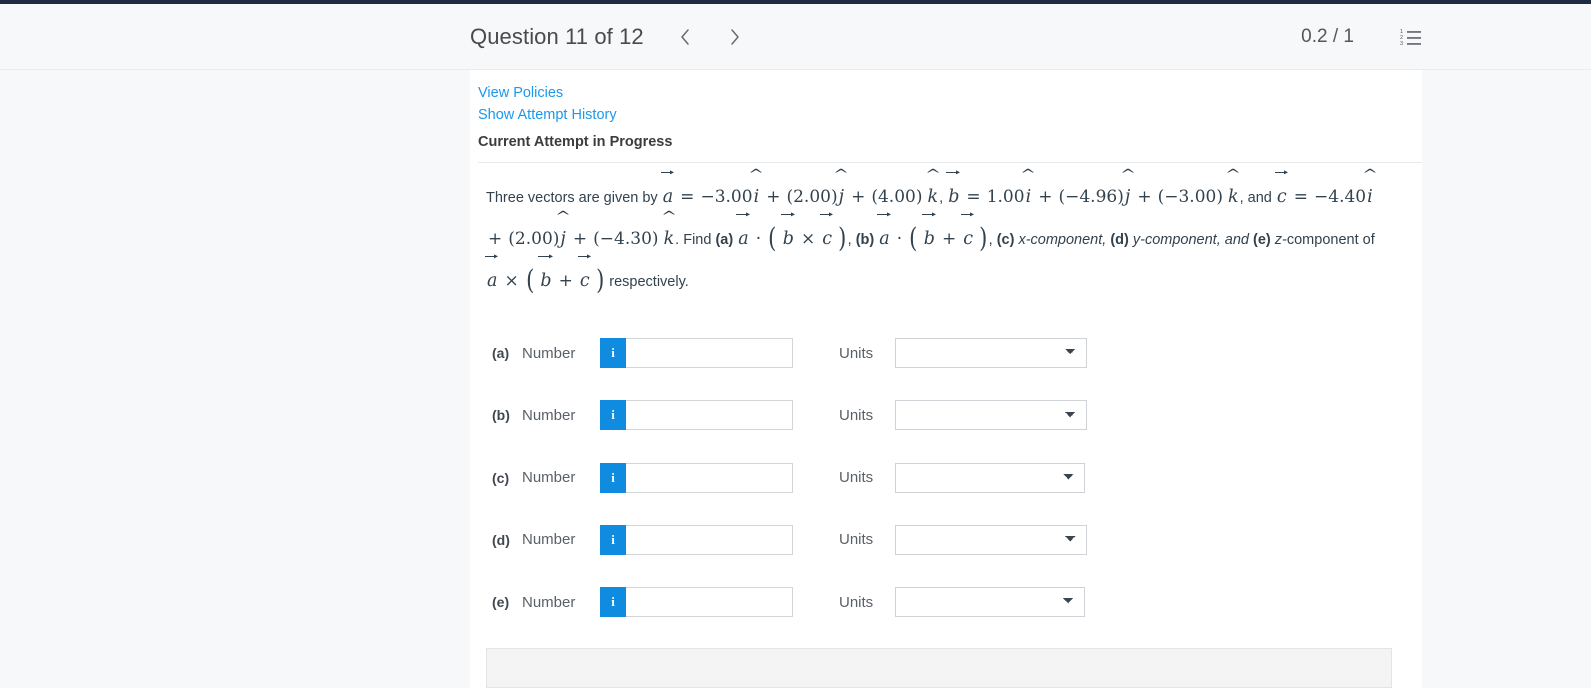 This screenshot has width=1591, height=688. Describe the element at coordinates (709, 539) in the screenshot. I see `number-input-d` at that location.